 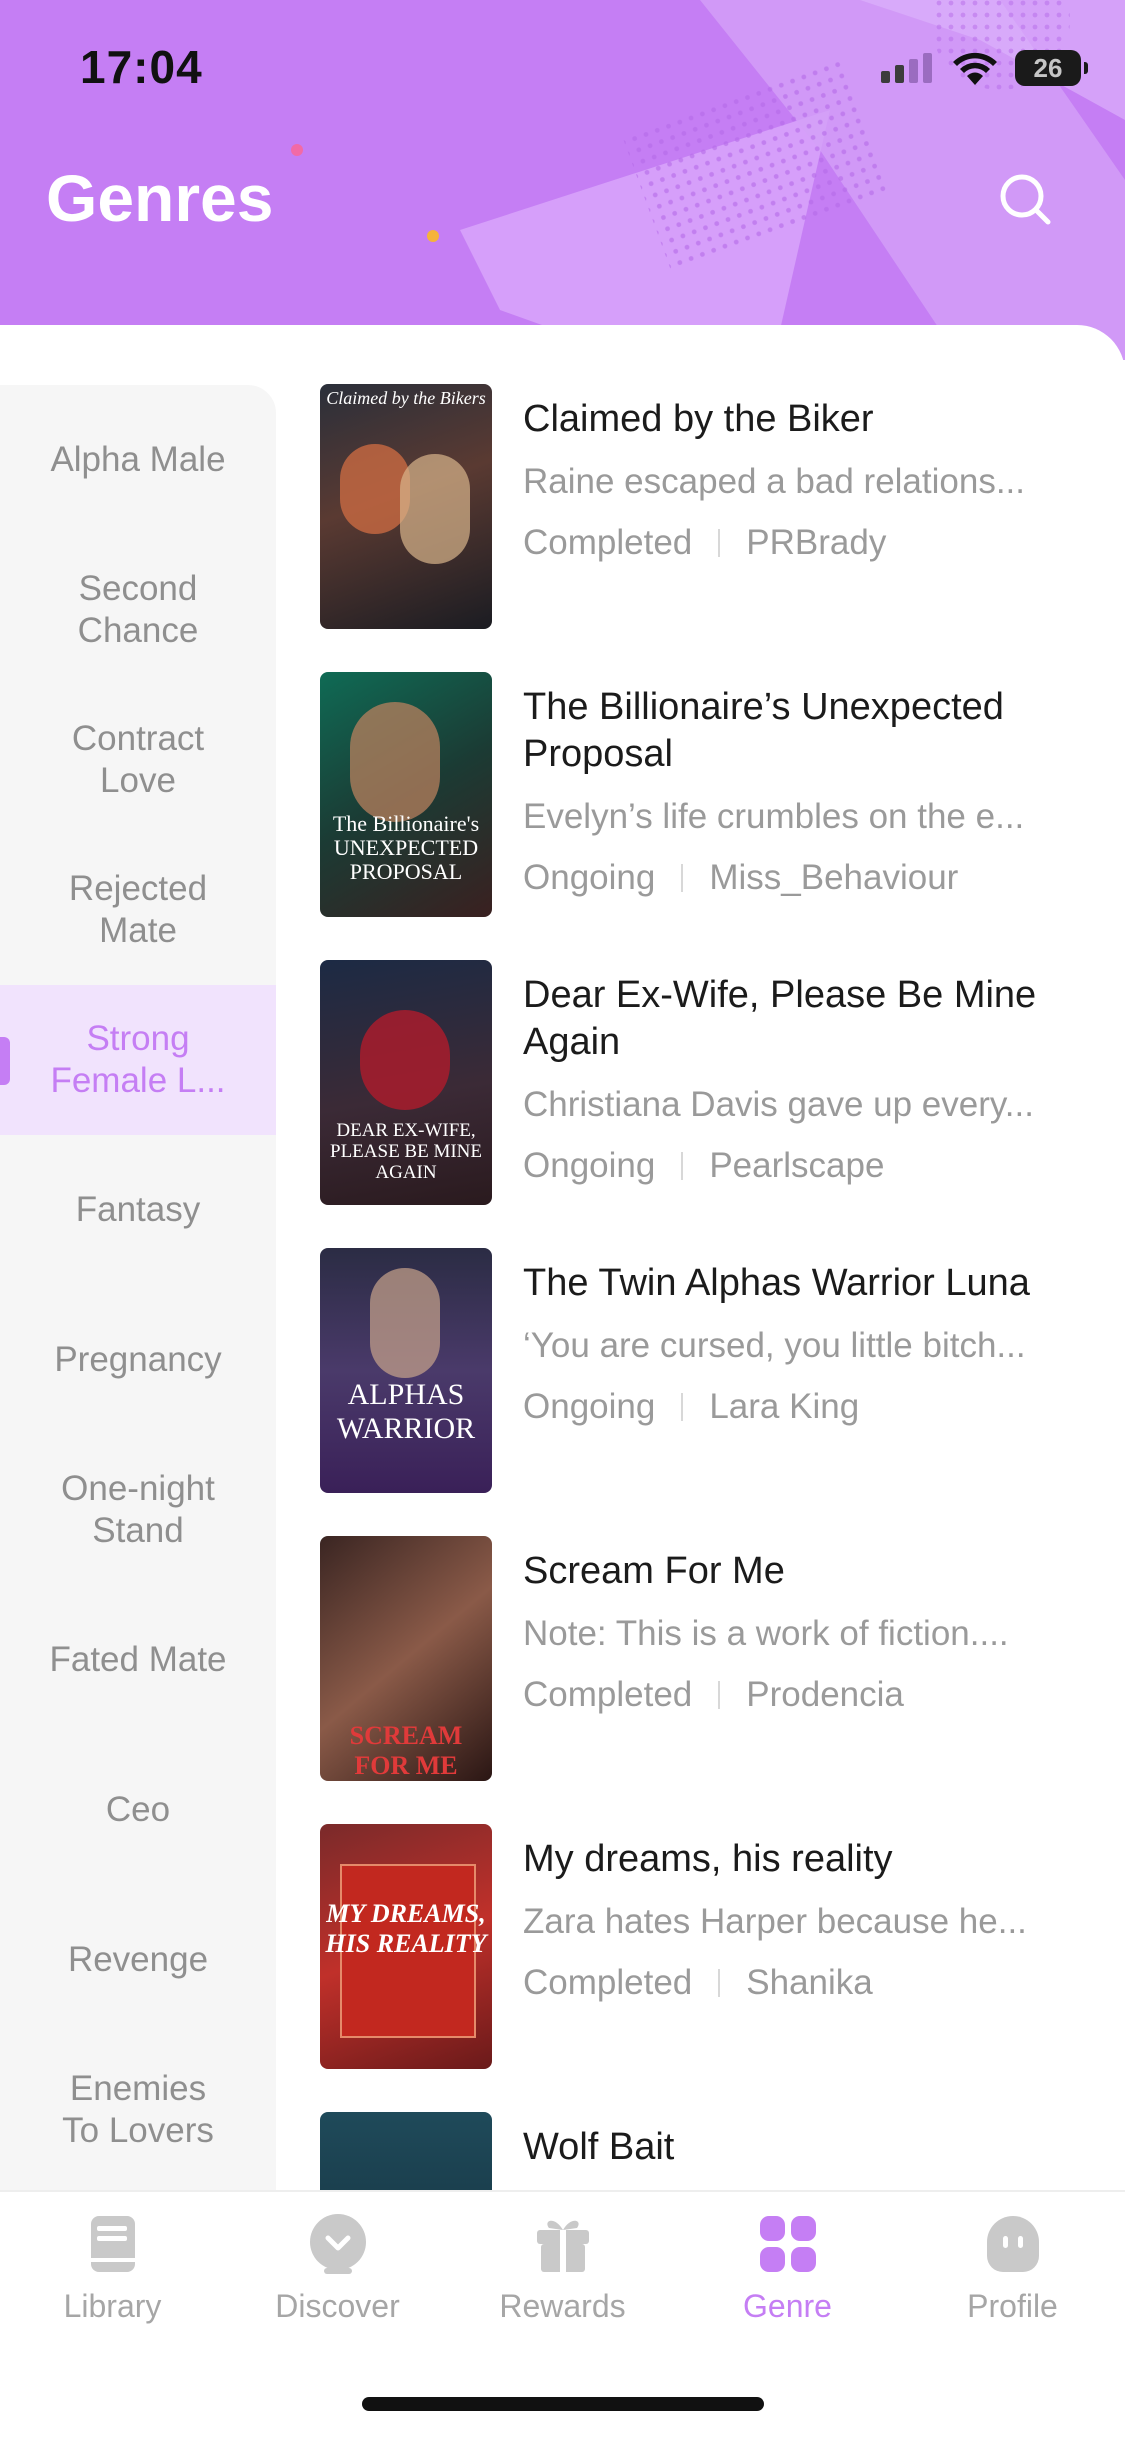 What do you see at coordinates (797, 1165) in the screenshot?
I see `book-author: Pearlscape` at bounding box center [797, 1165].